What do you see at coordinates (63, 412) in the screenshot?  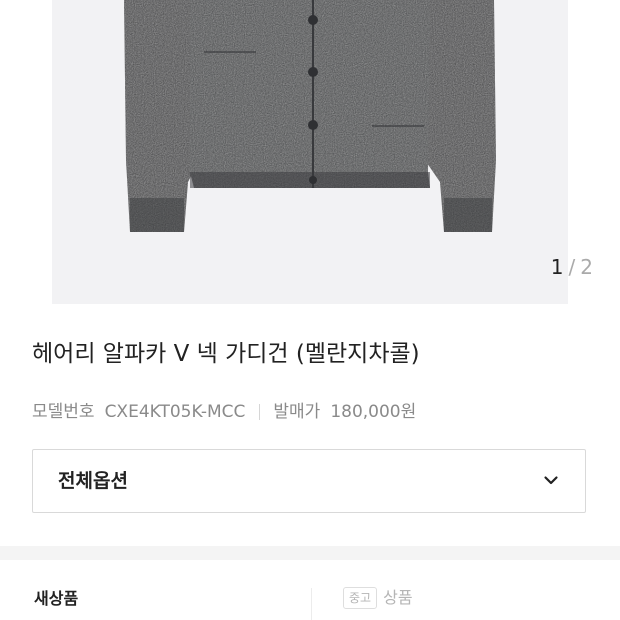 I see `model-number-label: 모델번호` at bounding box center [63, 412].